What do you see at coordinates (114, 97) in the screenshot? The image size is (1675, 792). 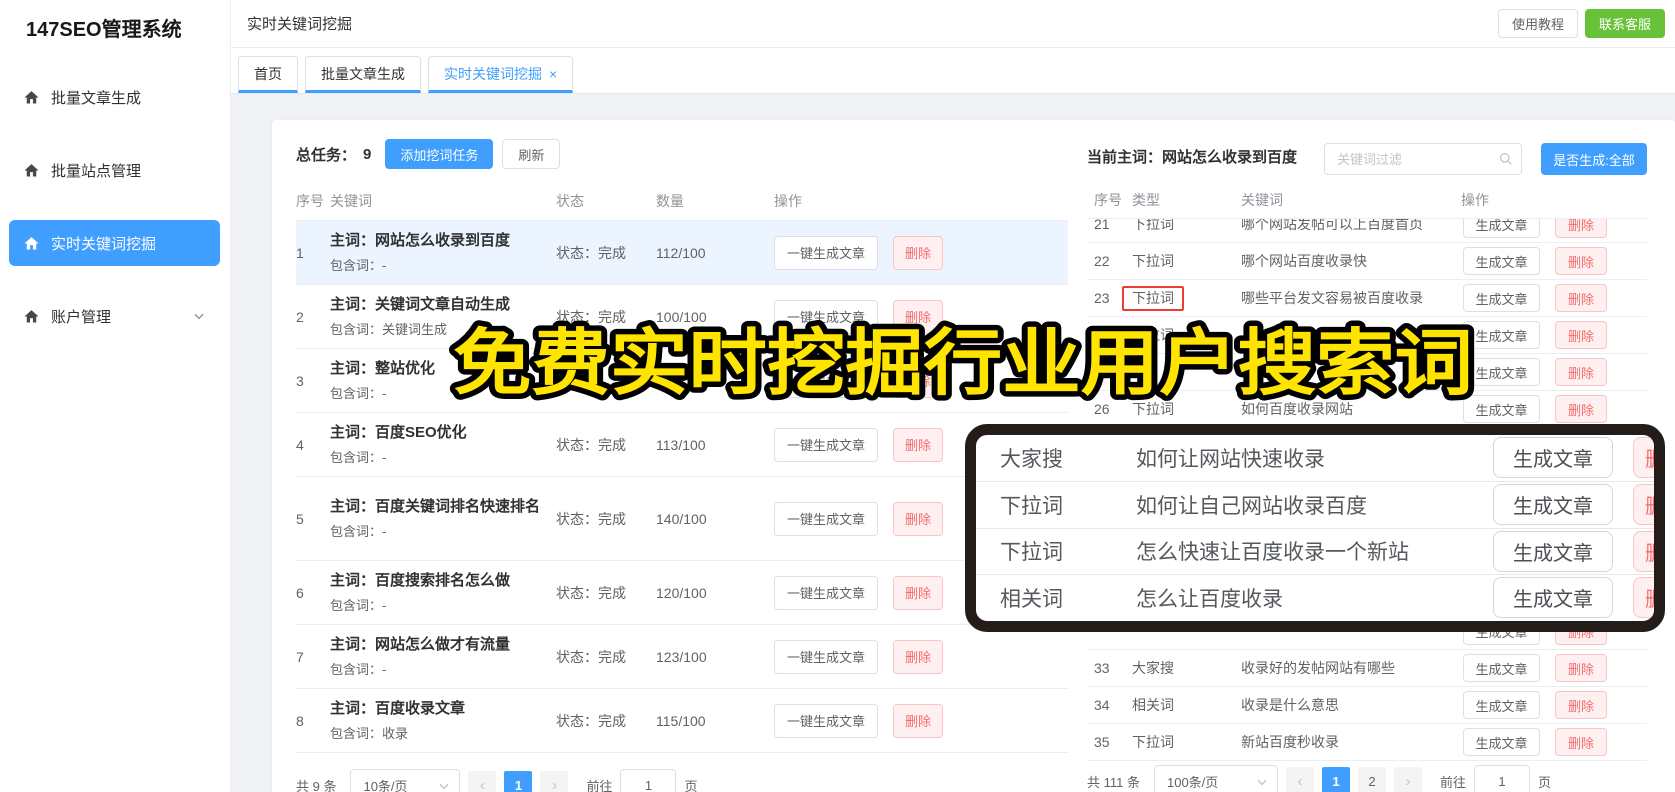 I see `sidebar-item-batch-article: 批量文章生成` at bounding box center [114, 97].